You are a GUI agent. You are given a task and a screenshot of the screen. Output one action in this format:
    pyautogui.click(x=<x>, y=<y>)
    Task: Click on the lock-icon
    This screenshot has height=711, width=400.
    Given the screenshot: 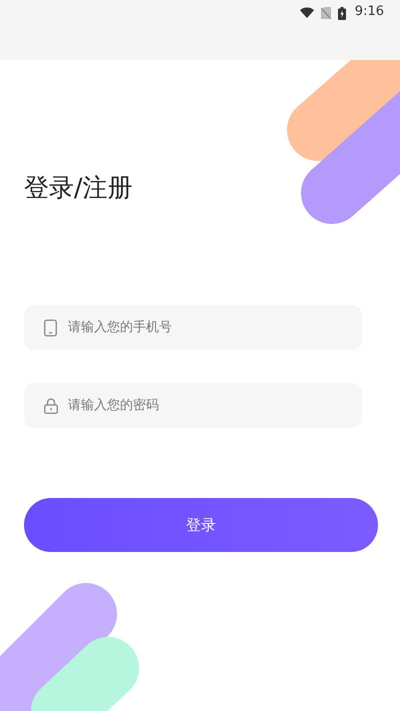 What is the action you would take?
    pyautogui.click(x=51, y=406)
    